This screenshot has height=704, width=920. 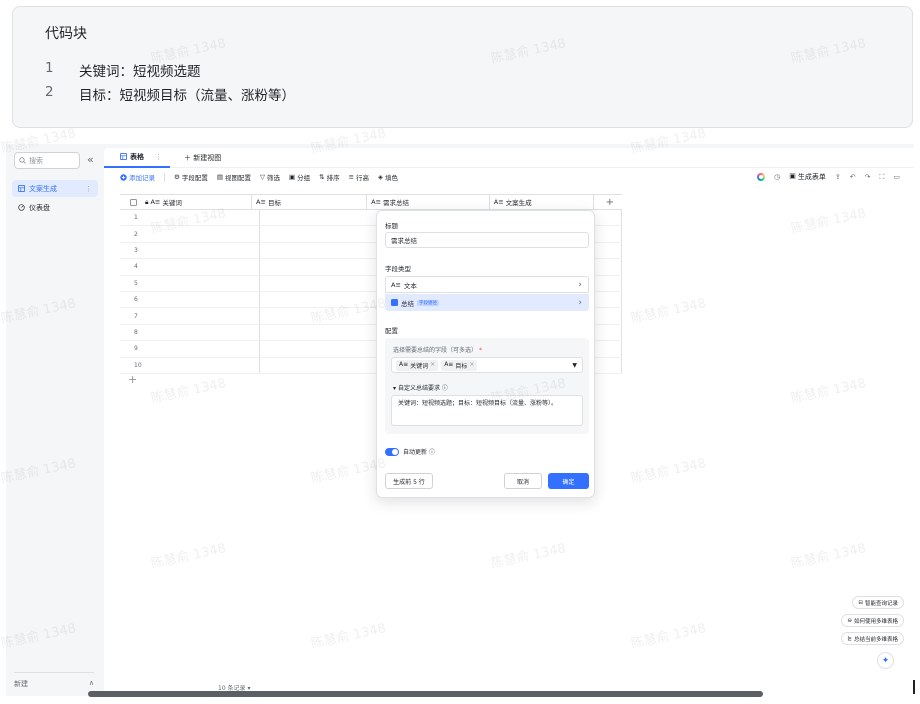 What do you see at coordinates (54, 680) in the screenshot?
I see `sidebar-footer: 新建 ∧` at bounding box center [54, 680].